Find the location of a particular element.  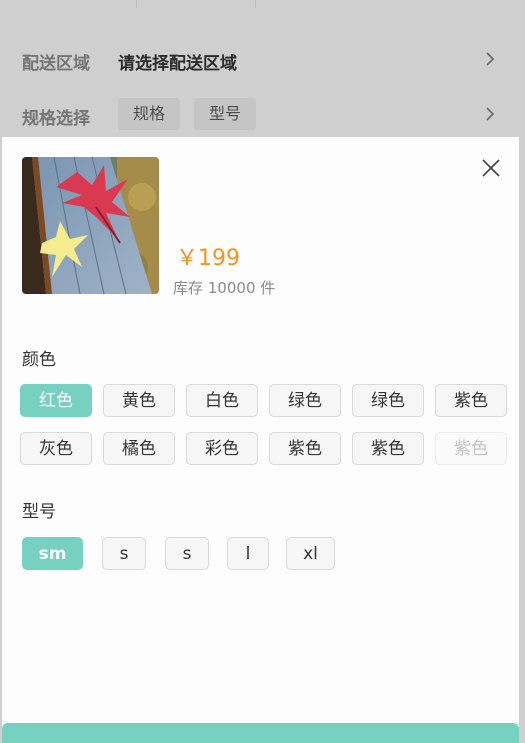

background-top-strip is located at coordinates (262, 16).